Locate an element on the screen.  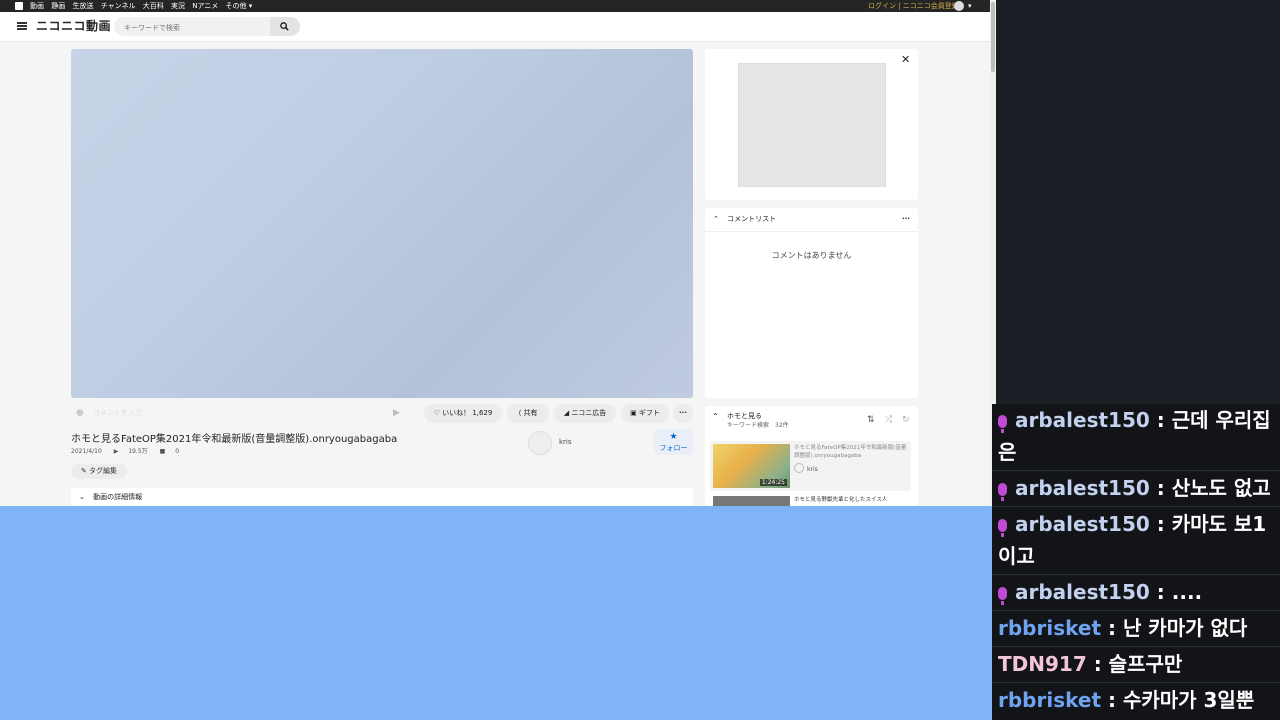
chevron-down-icon: ▾ is located at coordinates (970, 6).